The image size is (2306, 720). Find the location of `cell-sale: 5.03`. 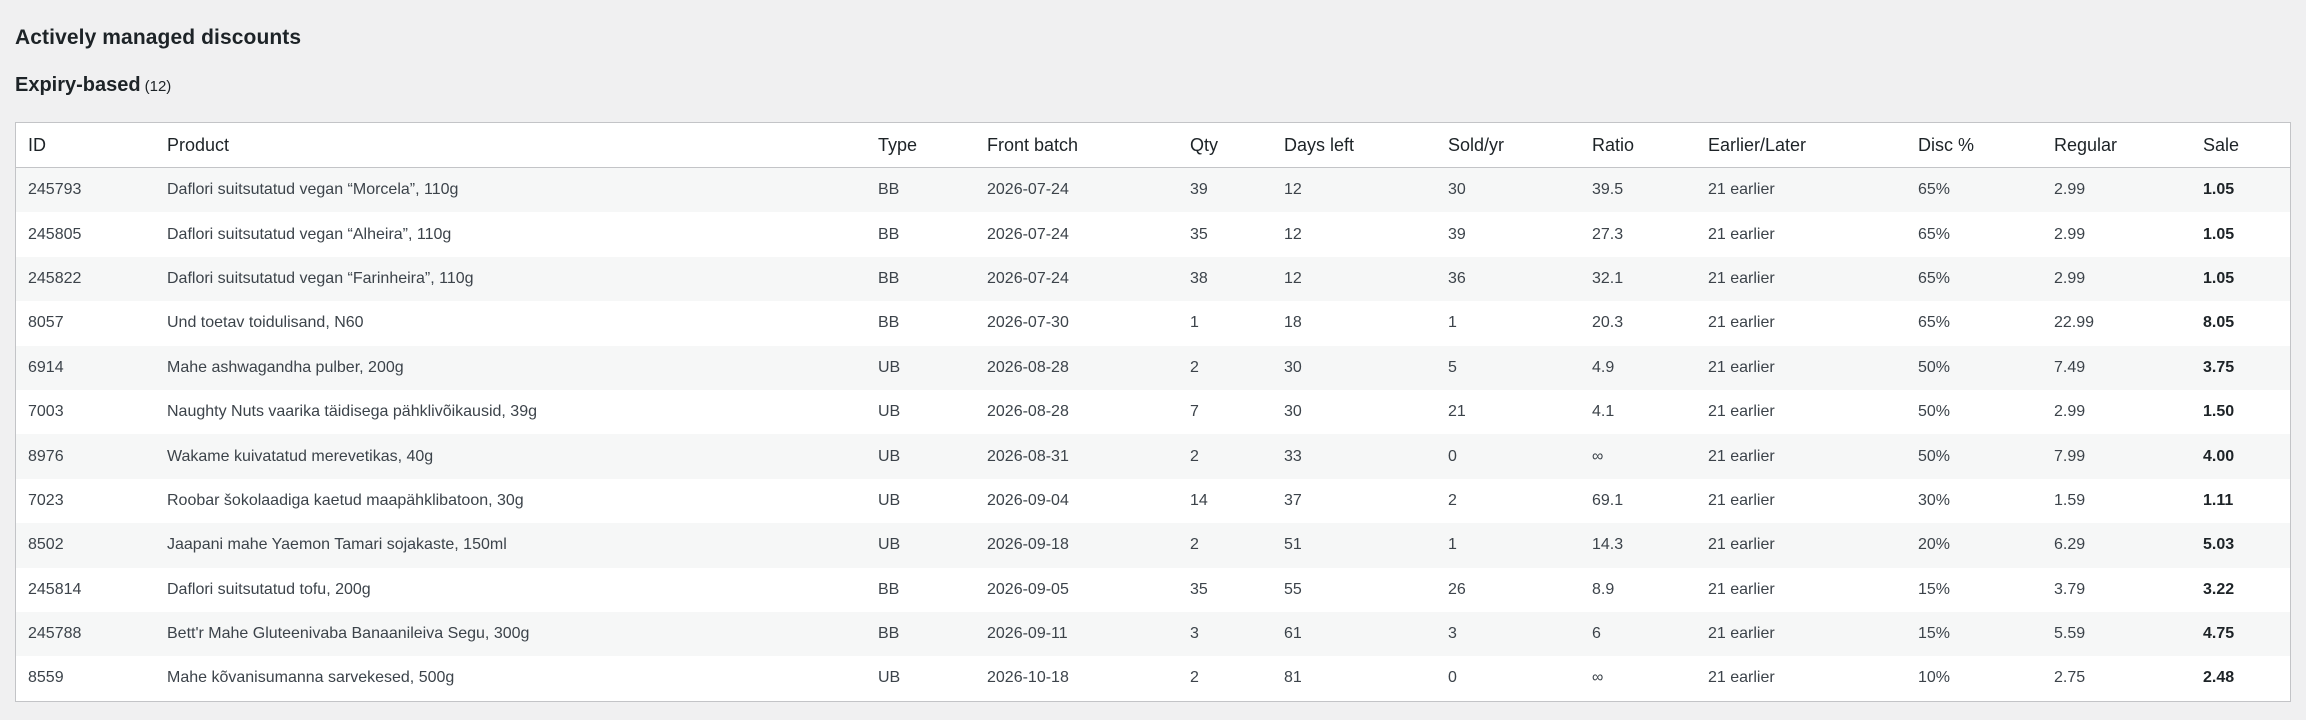

cell-sale: 5.03 is located at coordinates (2240, 545).